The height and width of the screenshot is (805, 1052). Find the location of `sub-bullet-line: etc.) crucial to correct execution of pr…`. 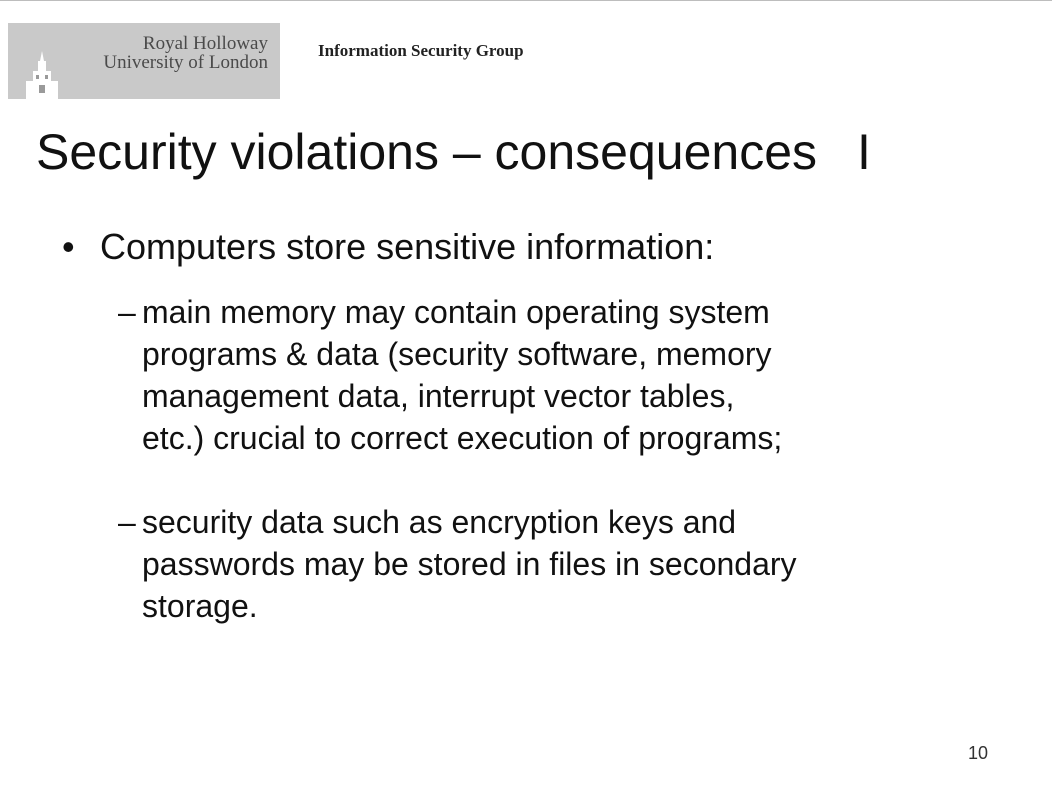

sub-bullet-line: etc.) crucial to correct execution of pr… is located at coordinates (462, 438).